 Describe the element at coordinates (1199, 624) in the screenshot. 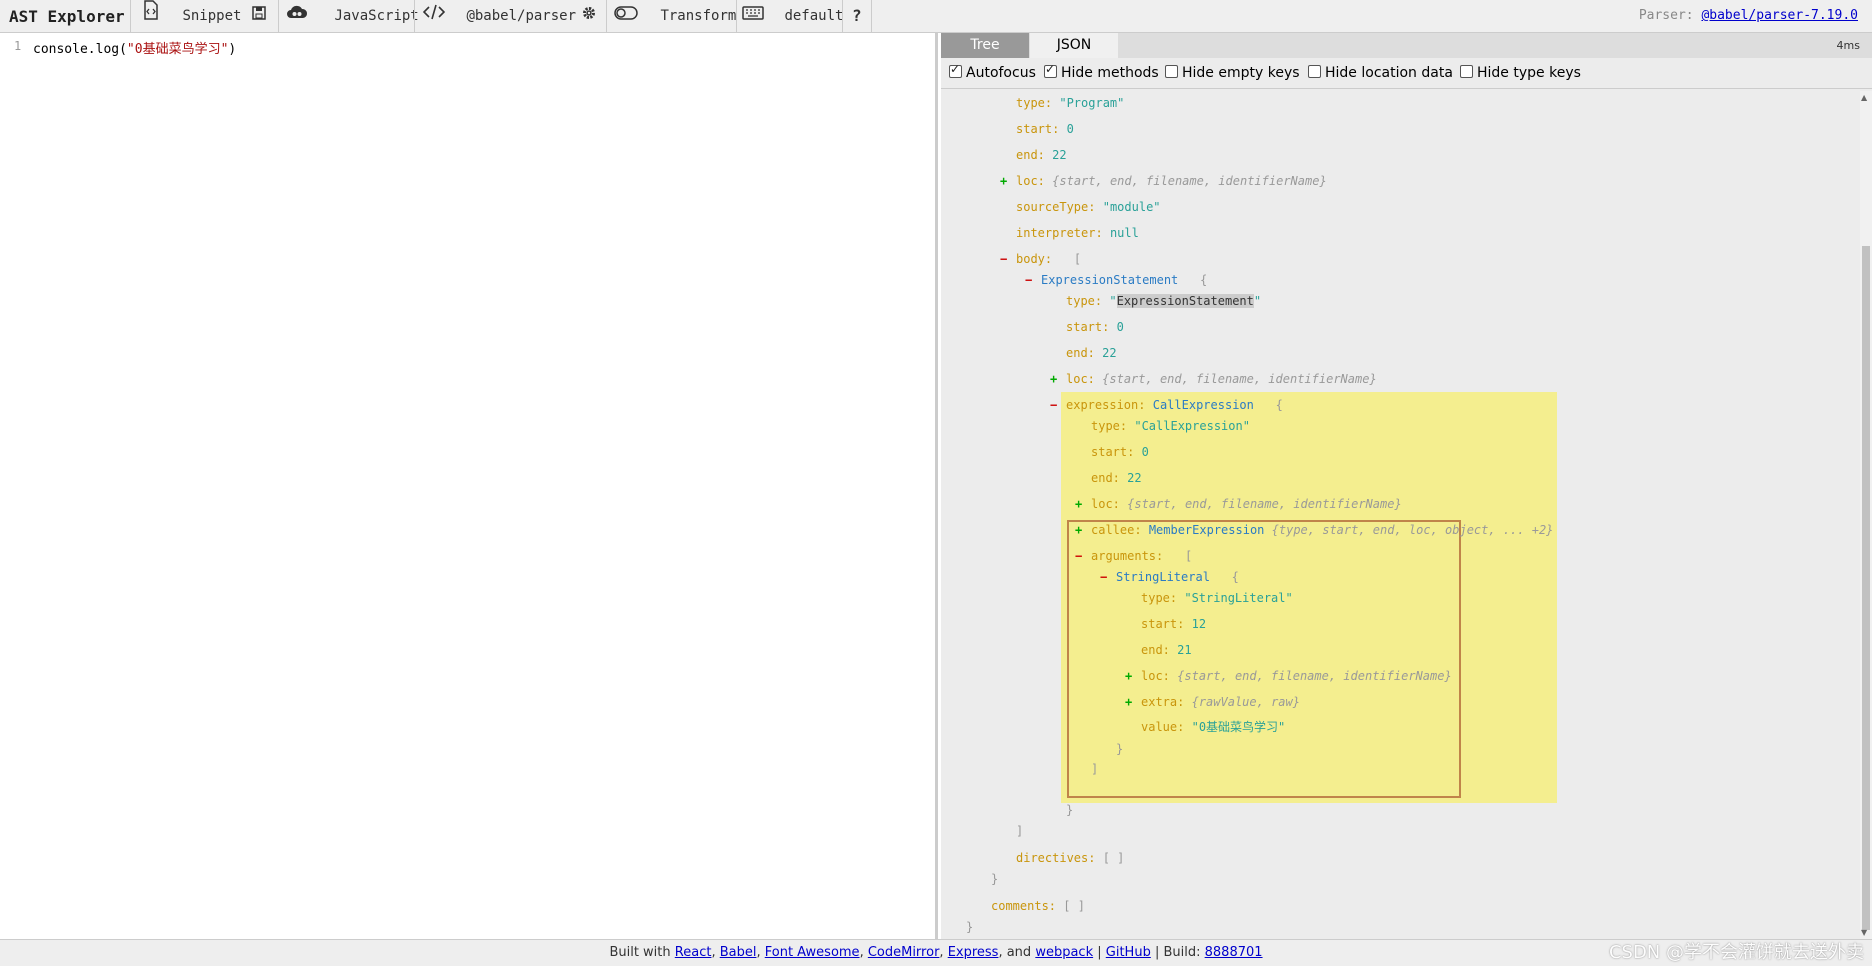

I see `prop-value: 12` at that location.